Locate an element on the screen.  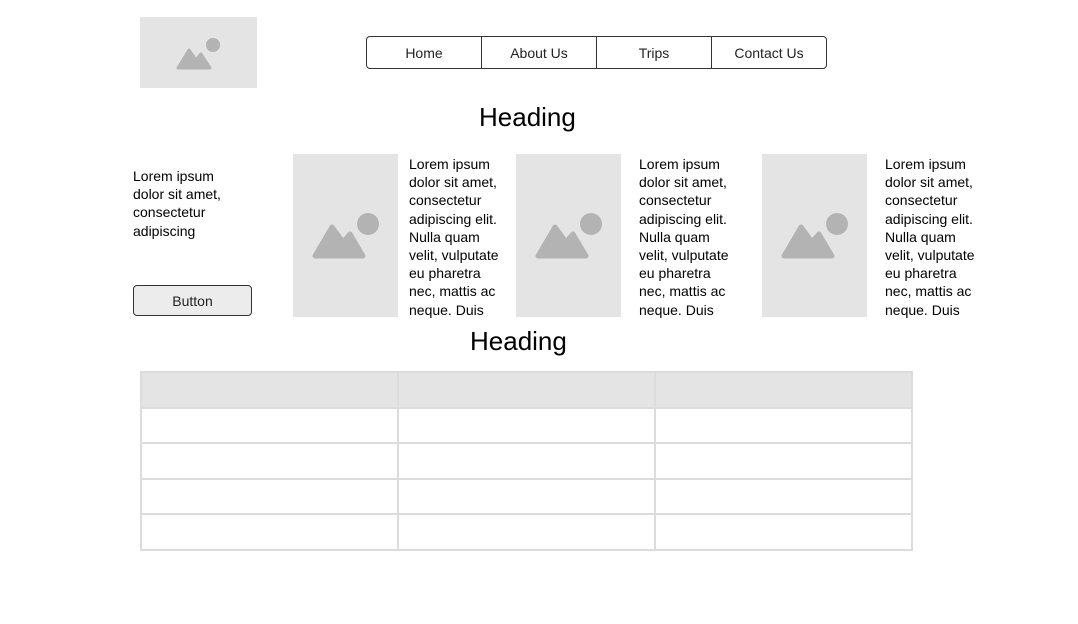
nav-item-trips: Trips is located at coordinates (654, 52).